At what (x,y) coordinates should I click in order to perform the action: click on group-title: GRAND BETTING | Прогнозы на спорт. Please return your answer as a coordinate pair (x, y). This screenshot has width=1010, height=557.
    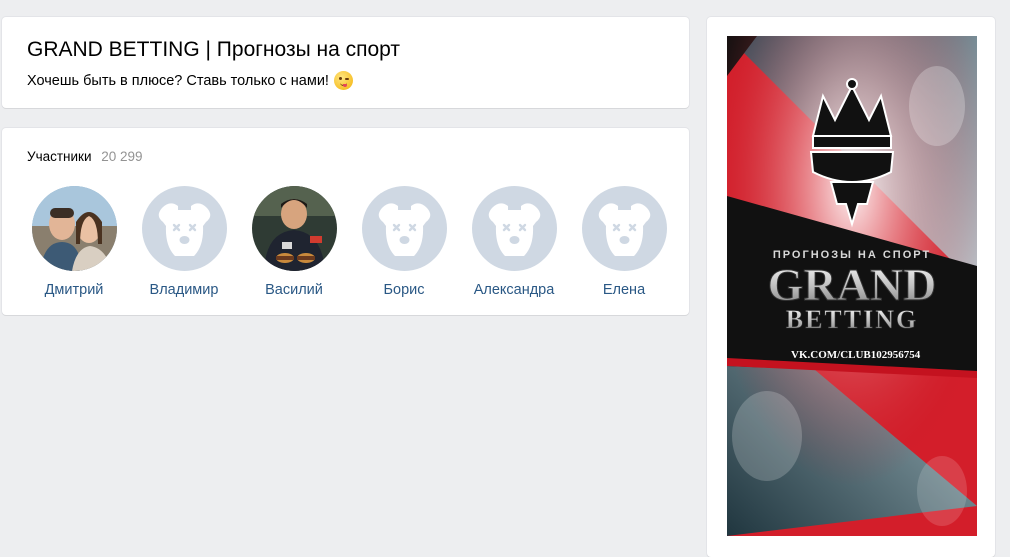
    Looking at the image, I should click on (214, 49).